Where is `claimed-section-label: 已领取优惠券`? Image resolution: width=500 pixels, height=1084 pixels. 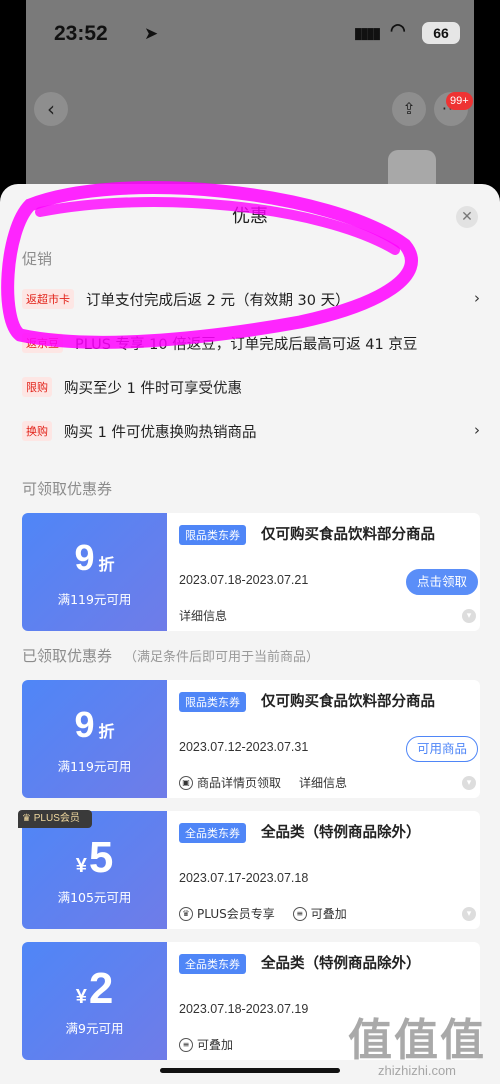 claimed-section-label: 已领取优惠券 is located at coordinates (67, 656).